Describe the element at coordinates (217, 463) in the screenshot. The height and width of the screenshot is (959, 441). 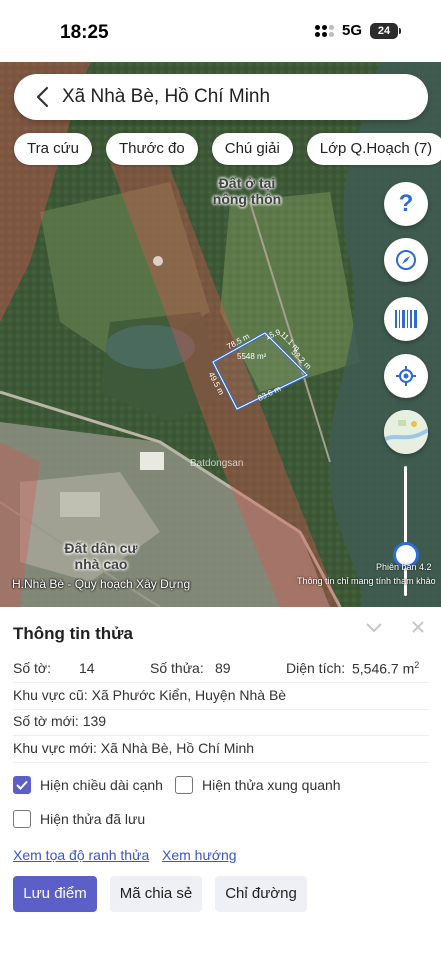
I see `watermark: Batdongsan` at that location.